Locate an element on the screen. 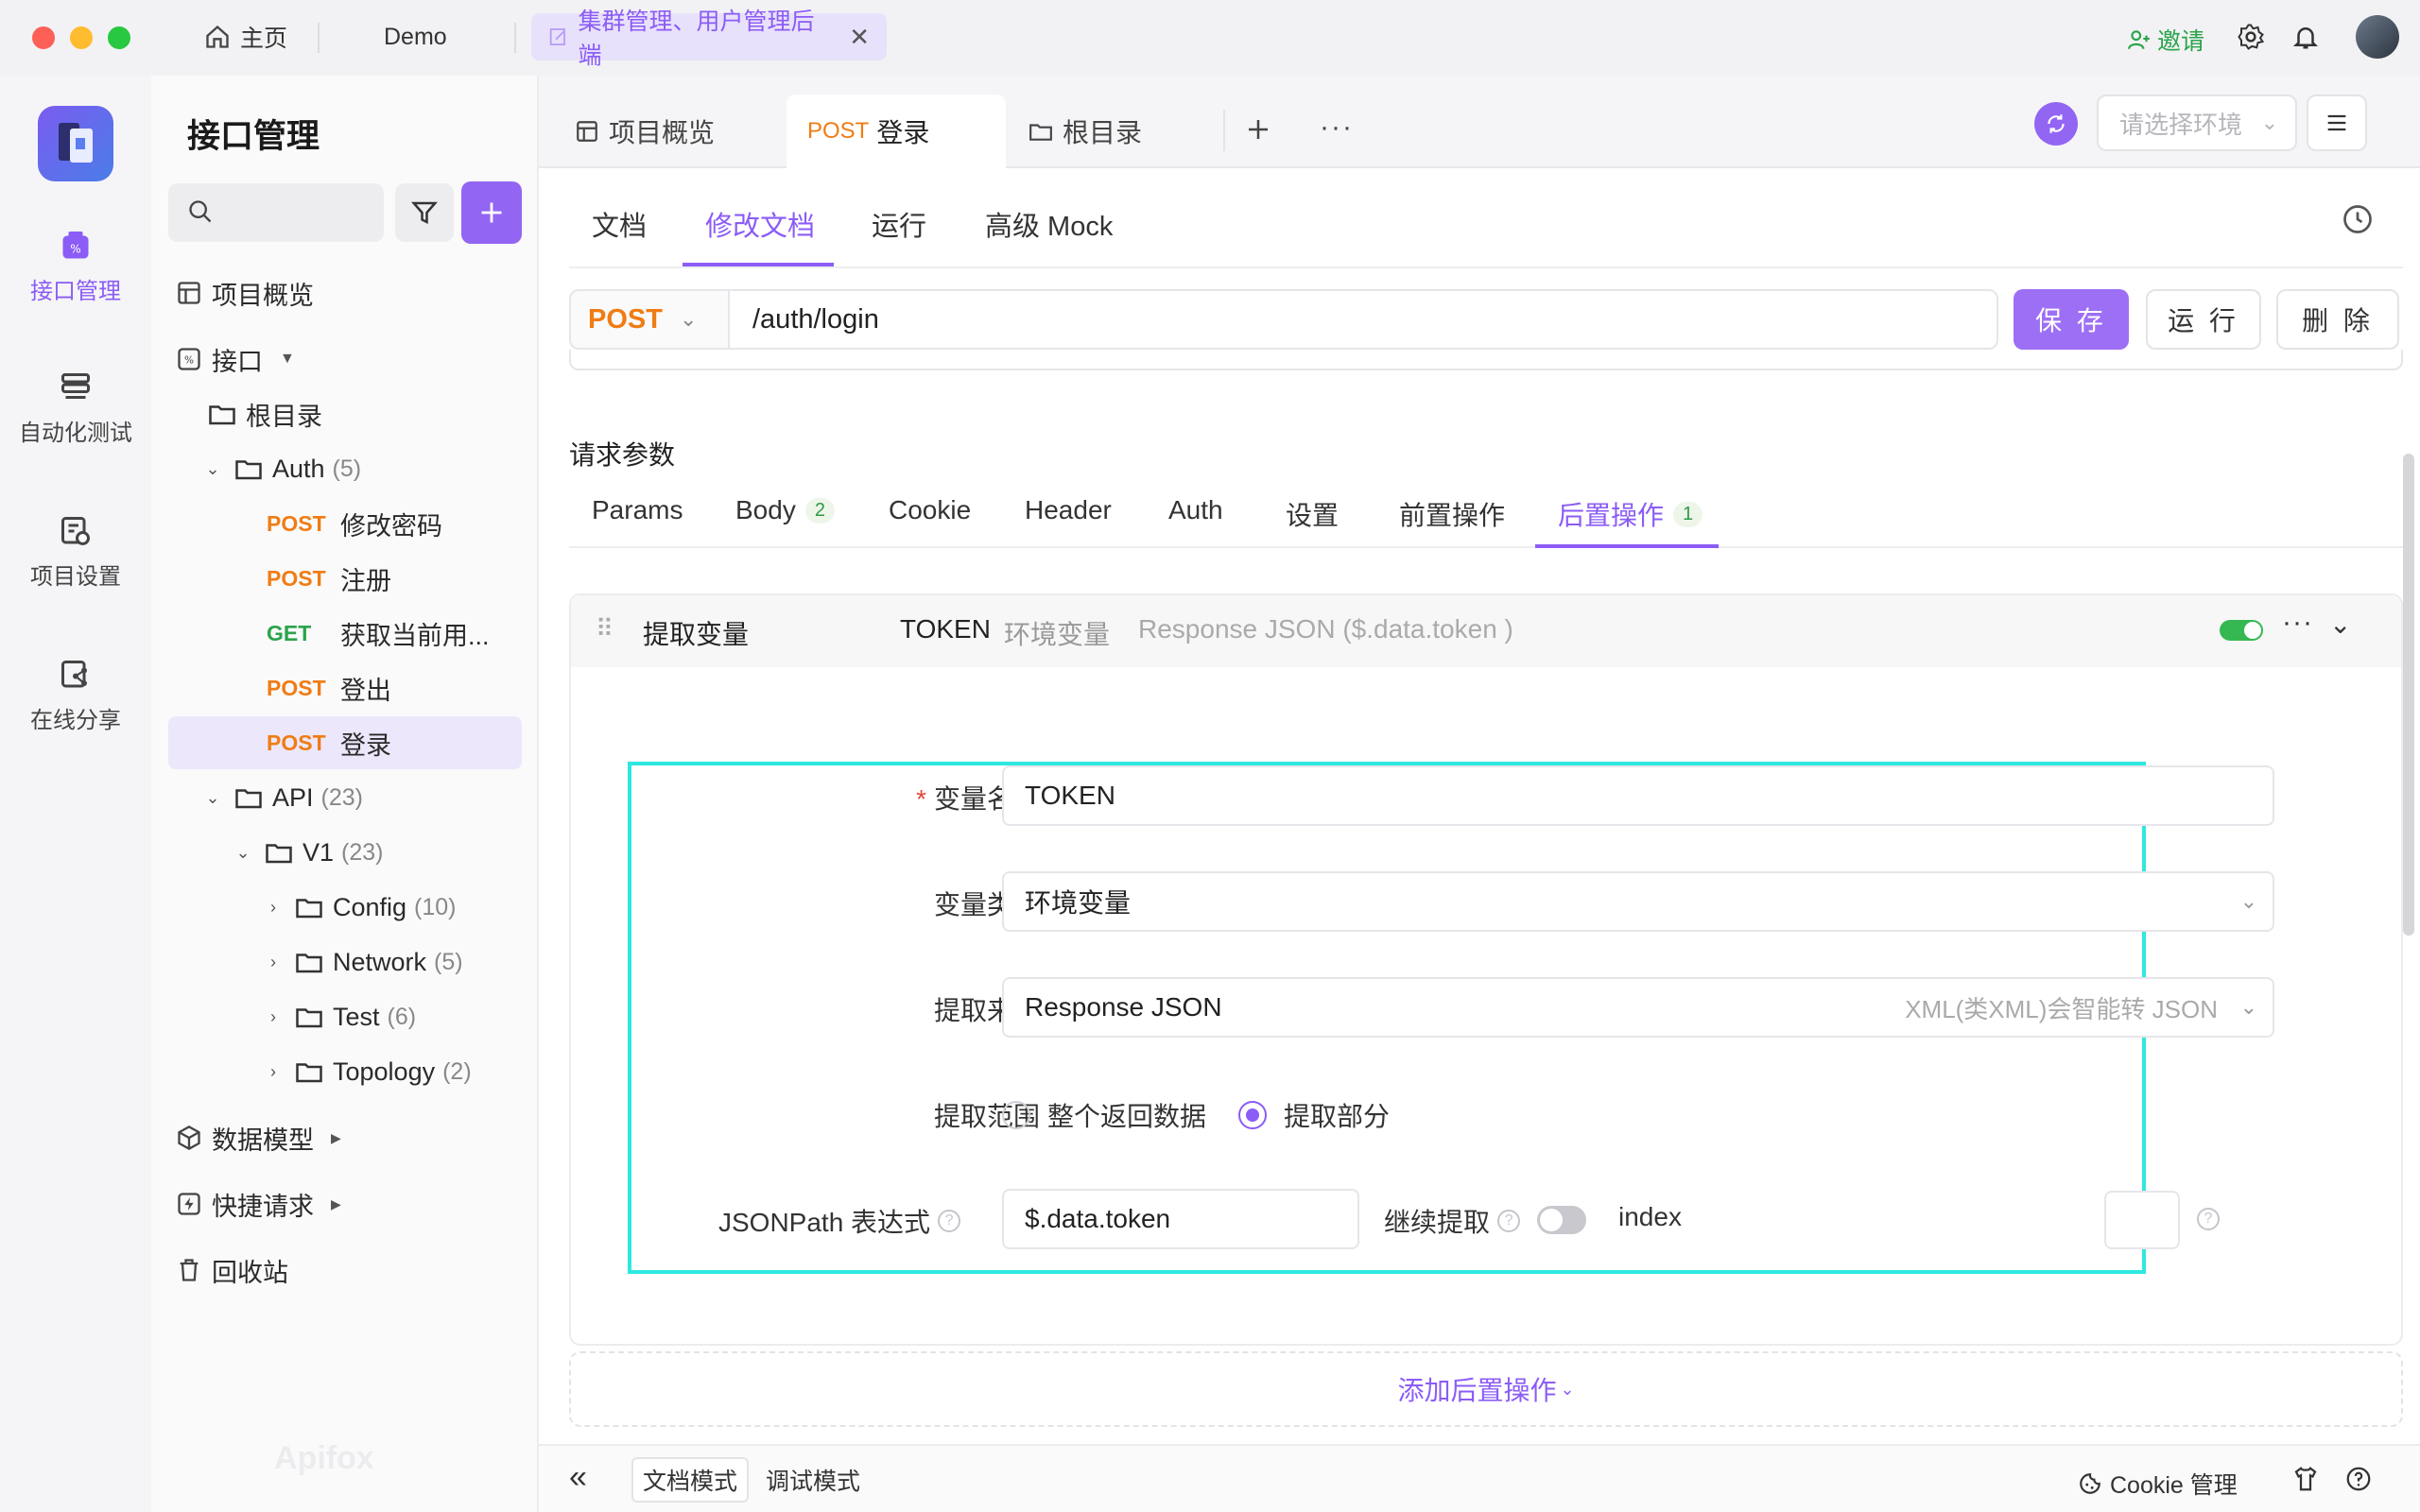  index-input is located at coordinates (2142, 1220).